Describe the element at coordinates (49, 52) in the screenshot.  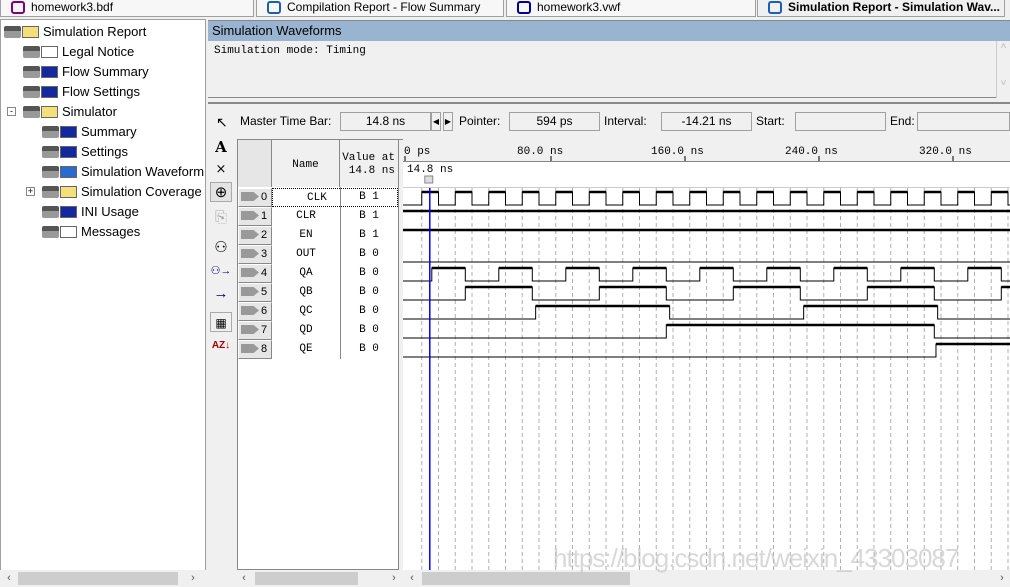
I see `document-icon` at that location.